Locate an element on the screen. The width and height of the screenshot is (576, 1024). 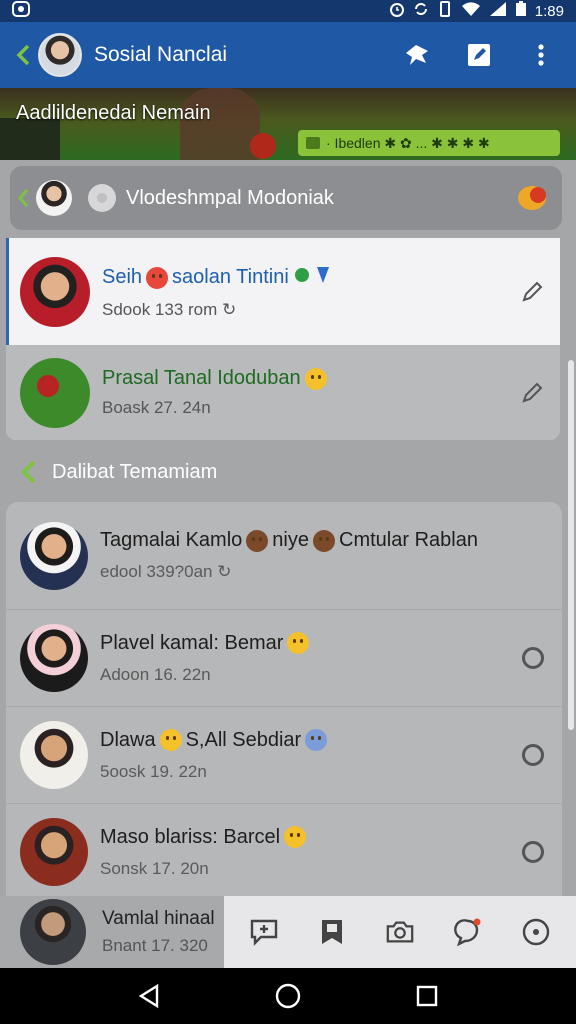
search-avatar is located at coordinates (54, 198).